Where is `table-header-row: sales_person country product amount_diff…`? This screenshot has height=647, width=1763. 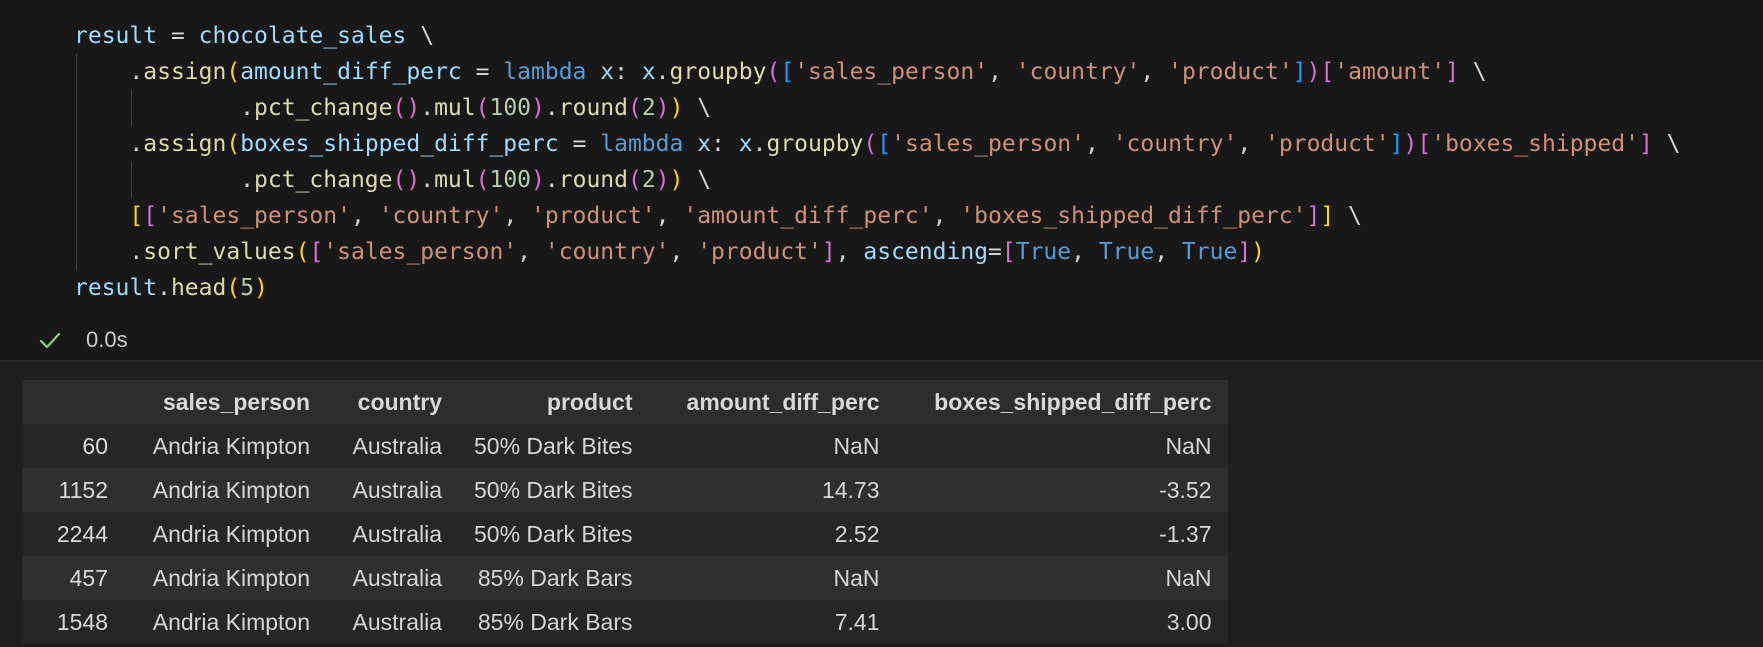 table-header-row: sales_person country product amount_diff… is located at coordinates (625, 402).